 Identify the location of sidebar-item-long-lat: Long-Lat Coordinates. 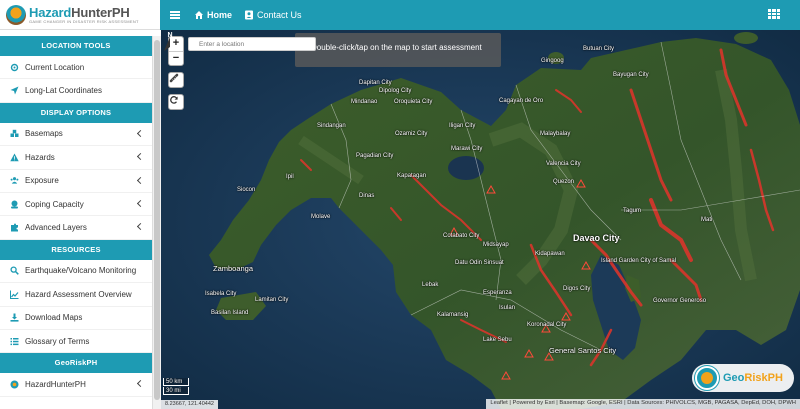
(76, 91).